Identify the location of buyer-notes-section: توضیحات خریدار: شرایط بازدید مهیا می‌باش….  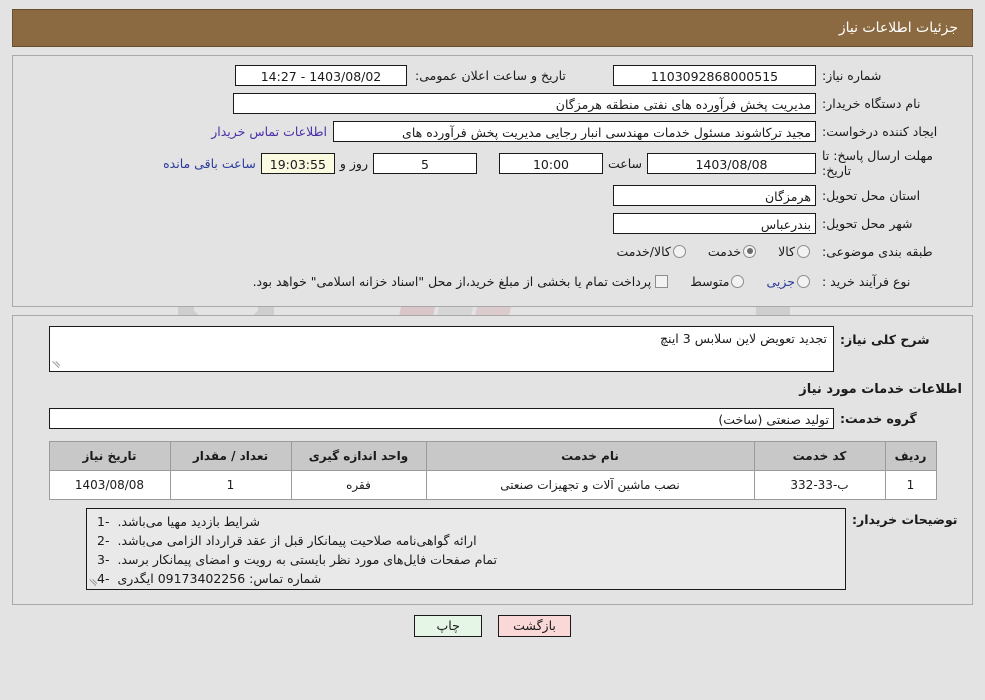
(492, 549).